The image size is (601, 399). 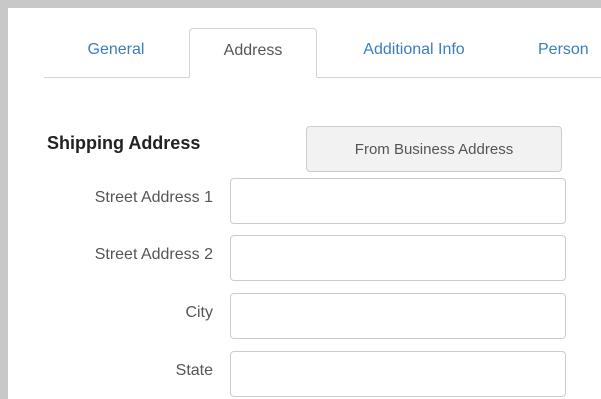 I want to click on street-address-1-label: Street Address 1, so click(x=153, y=197).